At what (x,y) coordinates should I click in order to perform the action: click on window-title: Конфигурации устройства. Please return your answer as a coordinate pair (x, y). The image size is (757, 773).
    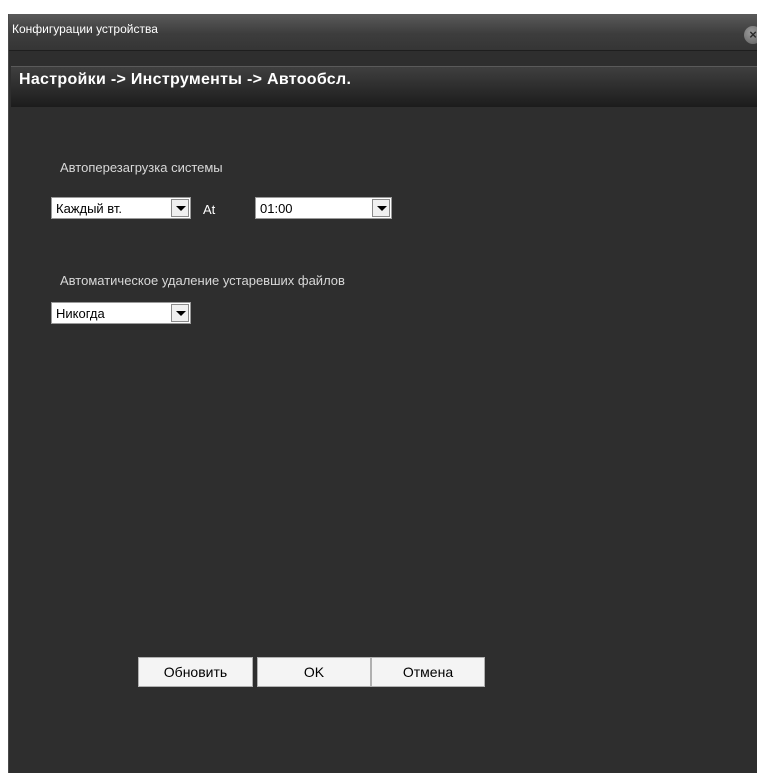
    Looking at the image, I should click on (85, 29).